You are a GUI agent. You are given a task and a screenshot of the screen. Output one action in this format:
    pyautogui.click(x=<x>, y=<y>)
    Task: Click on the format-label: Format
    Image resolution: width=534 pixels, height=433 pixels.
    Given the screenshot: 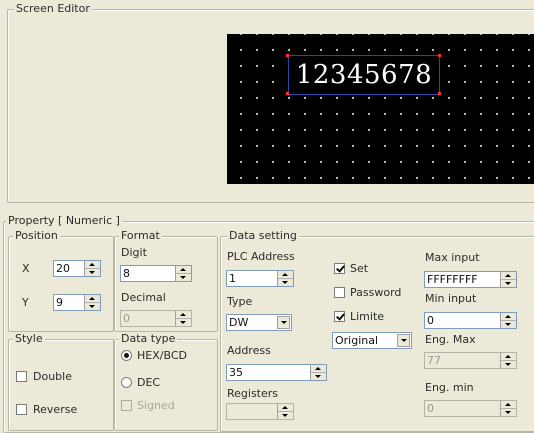 What is the action you would take?
    pyautogui.click(x=140, y=235)
    